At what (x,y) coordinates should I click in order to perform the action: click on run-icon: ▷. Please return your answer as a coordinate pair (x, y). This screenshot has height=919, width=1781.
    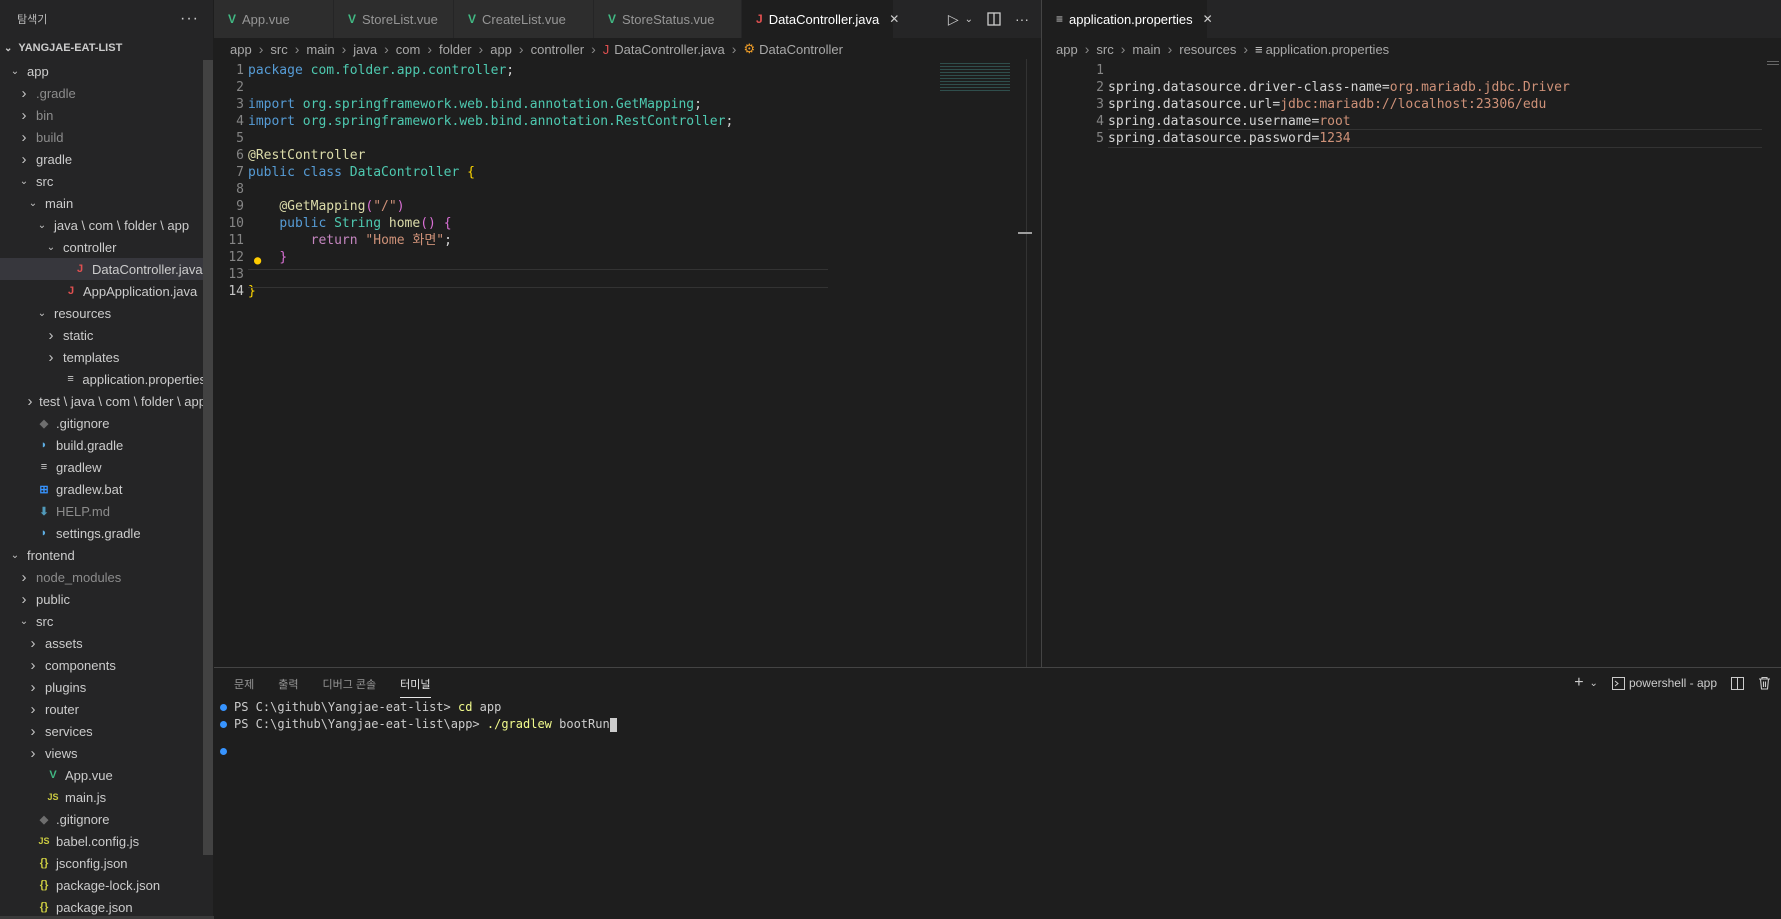
    Looking at the image, I should click on (953, 19).